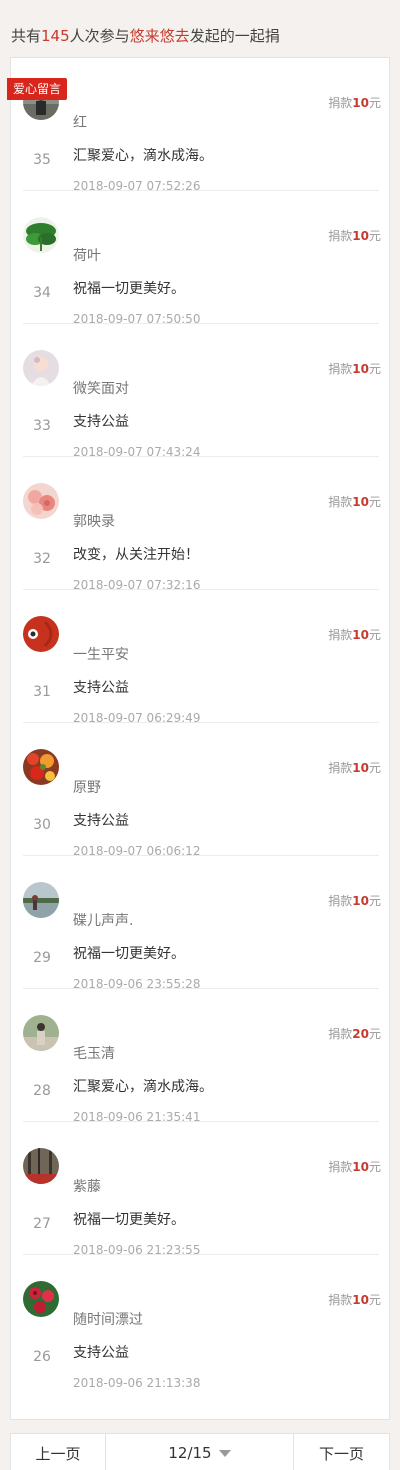 This screenshot has height=1470, width=400. What do you see at coordinates (101, 389) in the screenshot?
I see `donor-name: 微笑面对` at bounding box center [101, 389].